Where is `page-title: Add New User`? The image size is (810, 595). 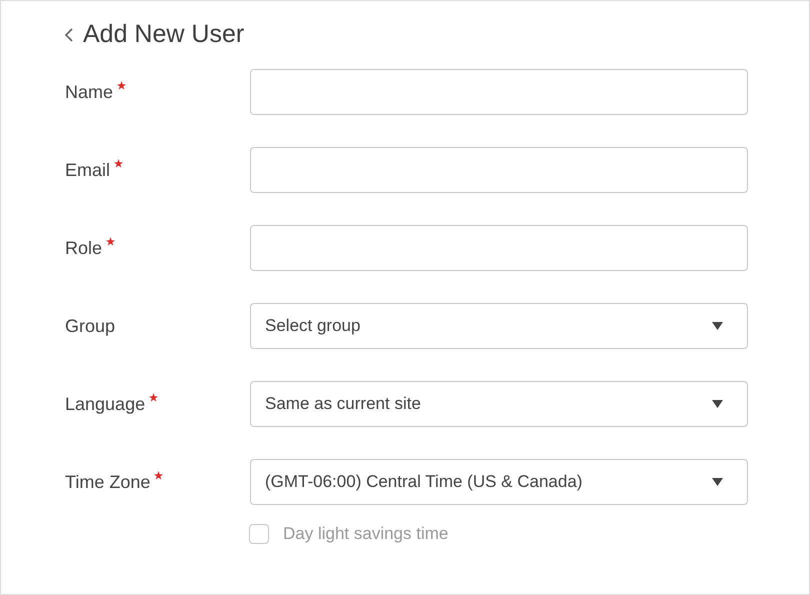 page-title: Add New User is located at coordinates (163, 34).